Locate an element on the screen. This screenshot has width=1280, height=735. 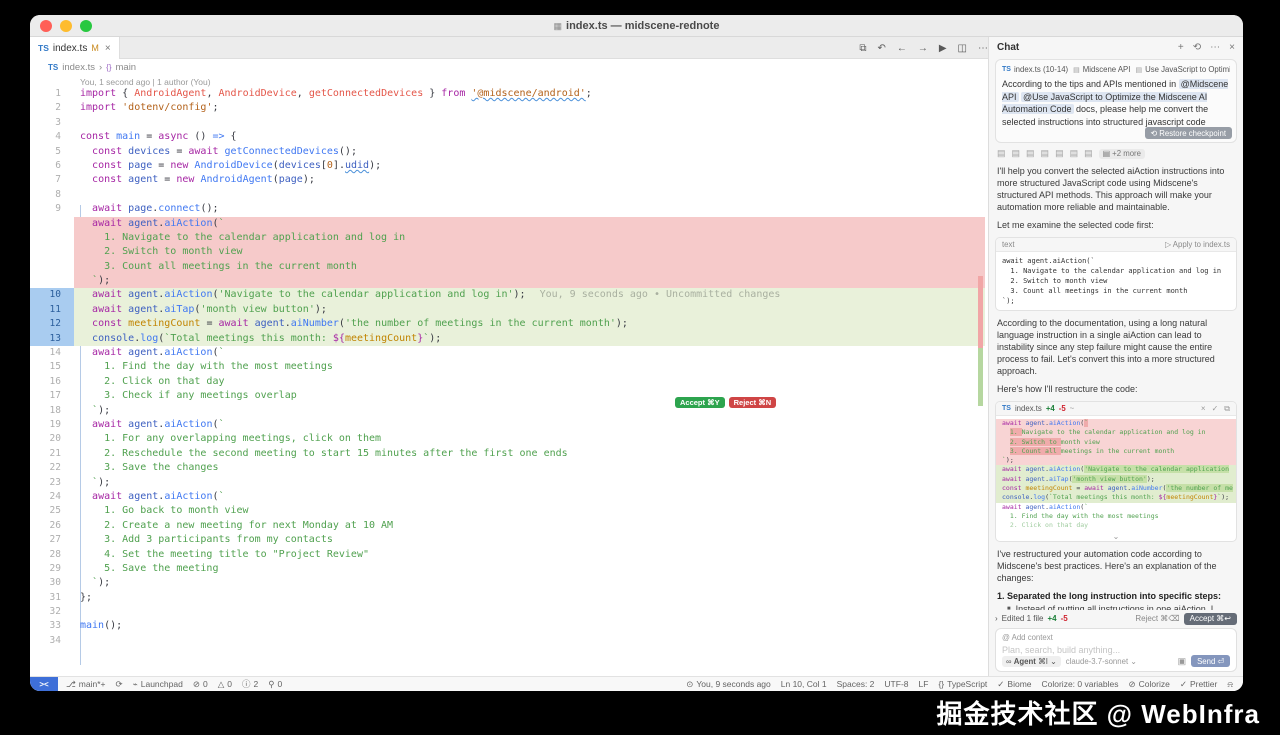
colorize: ⊘ Colorize is located at coordinates (1149, 684).